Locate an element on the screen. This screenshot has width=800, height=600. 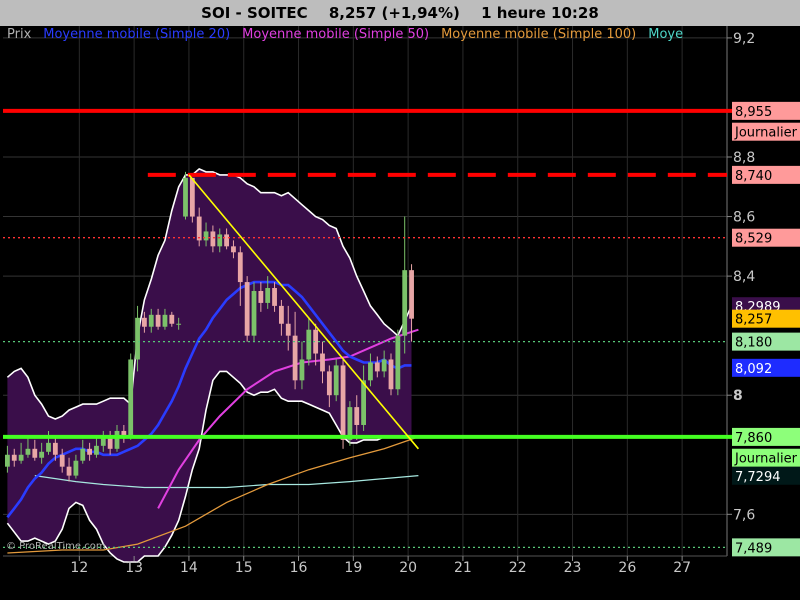
price-tag-label: 8,740 is located at coordinates (753, 176).